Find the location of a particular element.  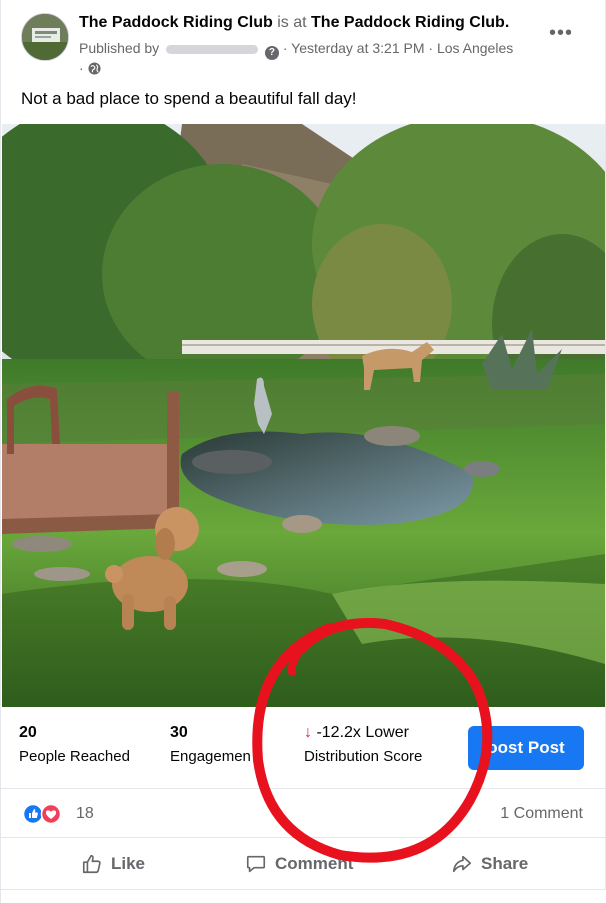

reaction-count: 18 is located at coordinates (85, 814).